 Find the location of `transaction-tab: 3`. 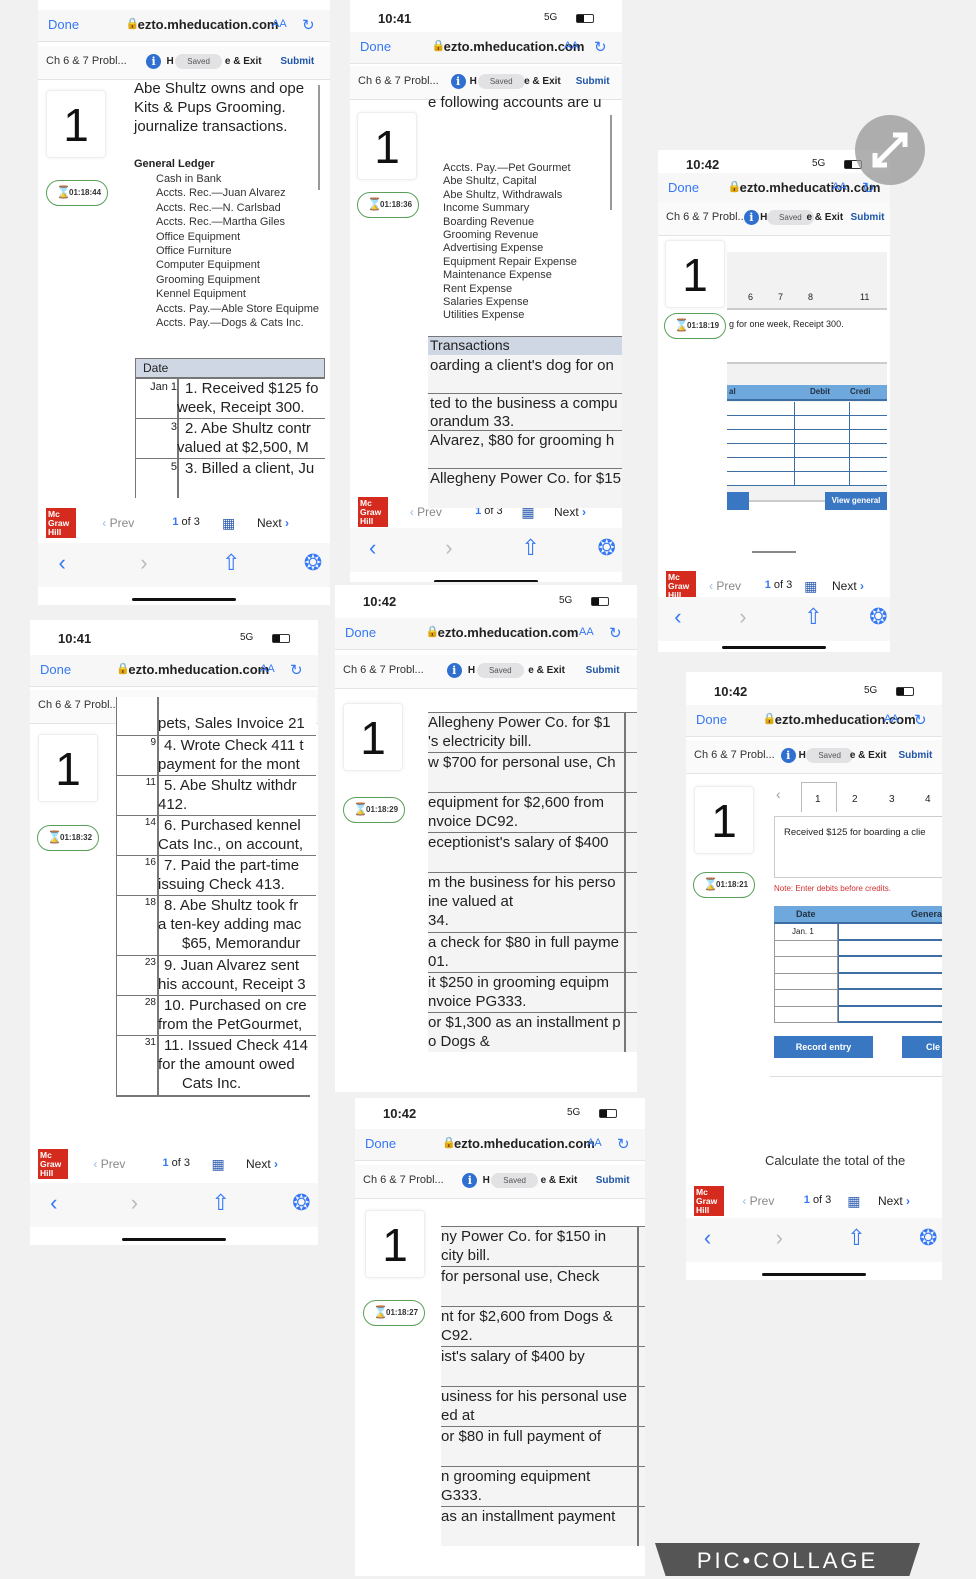

transaction-tab: 3 is located at coordinates (892, 799).